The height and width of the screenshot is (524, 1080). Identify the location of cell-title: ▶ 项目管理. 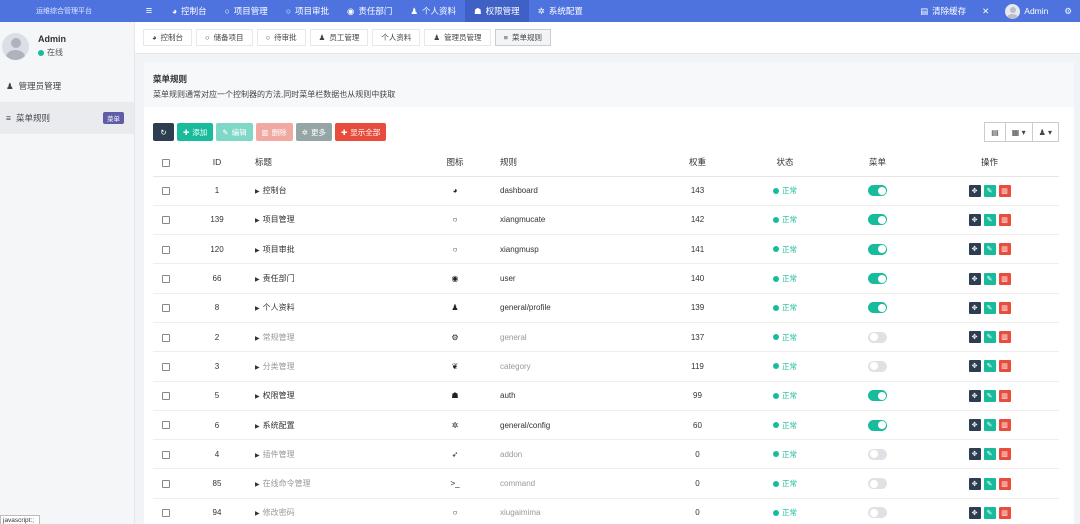
(332, 220).